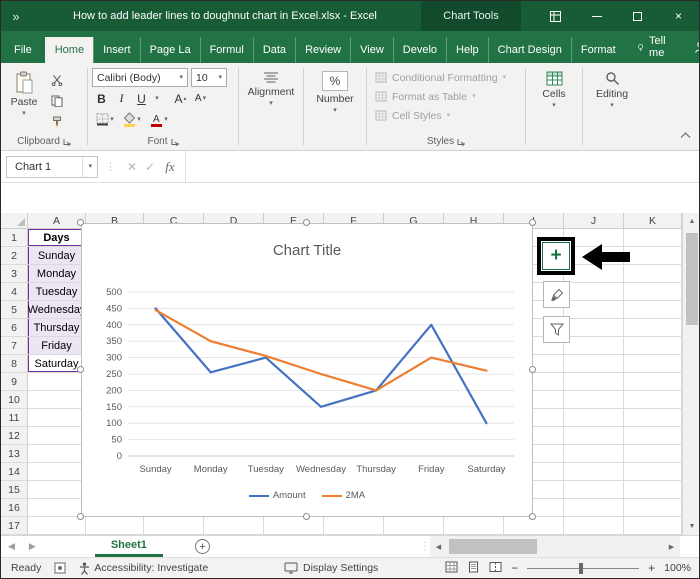 The image size is (700, 579). Describe the element at coordinates (343, 495) in the screenshot. I see `legend-item-2ma: 2MA` at that location.